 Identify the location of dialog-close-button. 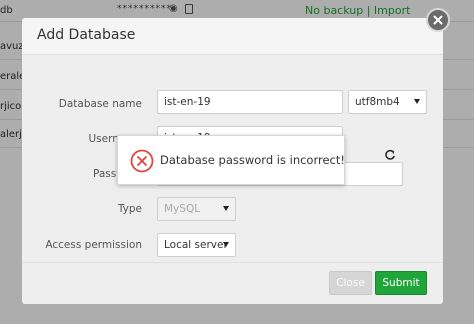
(438, 20).